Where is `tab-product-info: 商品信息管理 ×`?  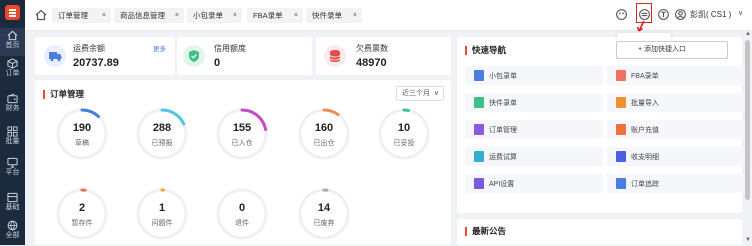 tab-product-info: 商品信息管理 × is located at coordinates (149, 15).